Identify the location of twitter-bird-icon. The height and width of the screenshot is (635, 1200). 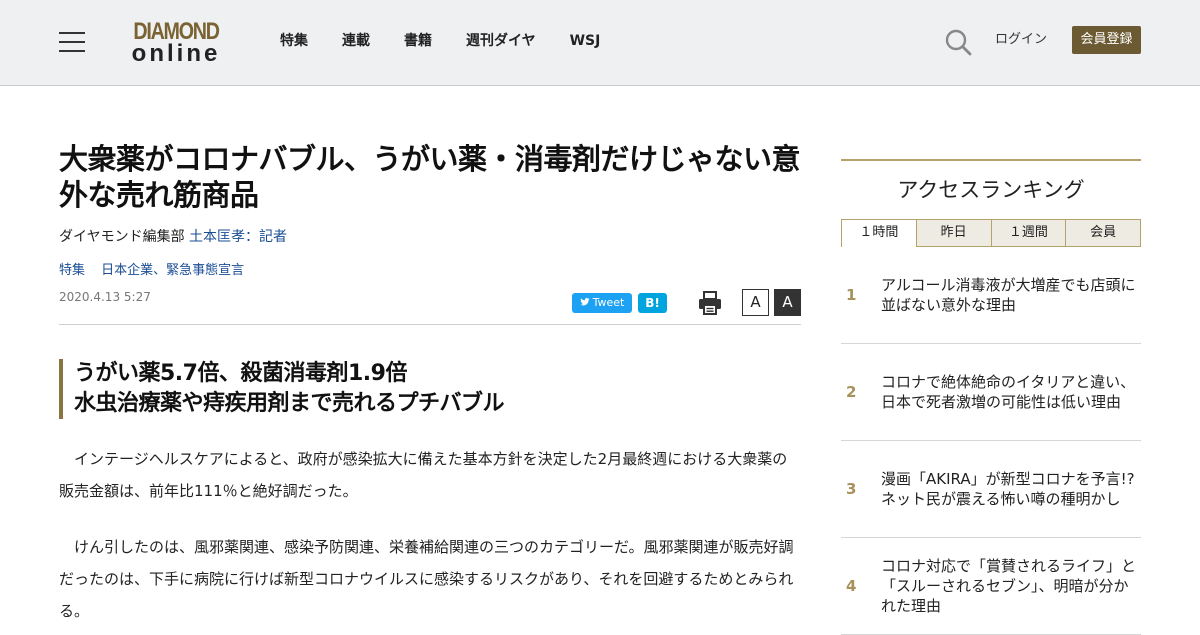
(585, 302).